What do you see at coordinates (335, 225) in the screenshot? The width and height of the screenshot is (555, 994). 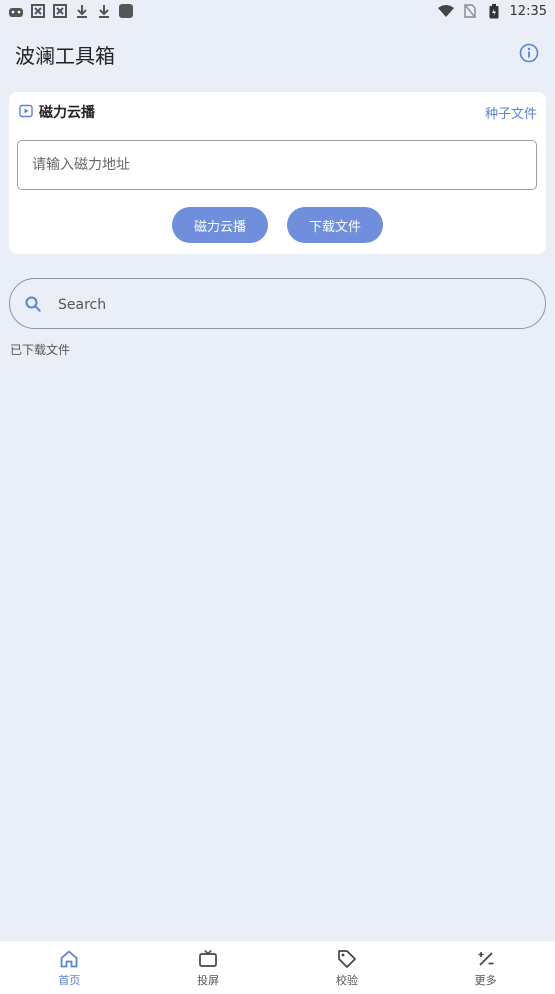 I see `download-file-button: 下载文件` at bounding box center [335, 225].